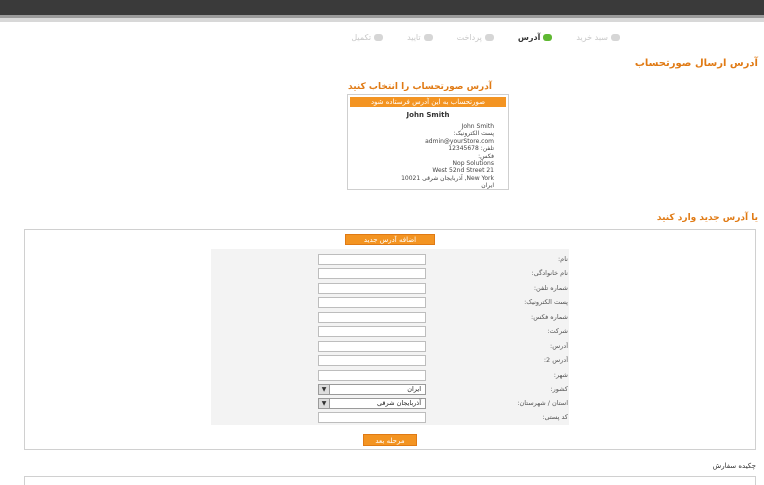 The image size is (764, 485). Describe the element at coordinates (444, 289) in the screenshot. I see `phone-row: شماره تلفن:` at that location.